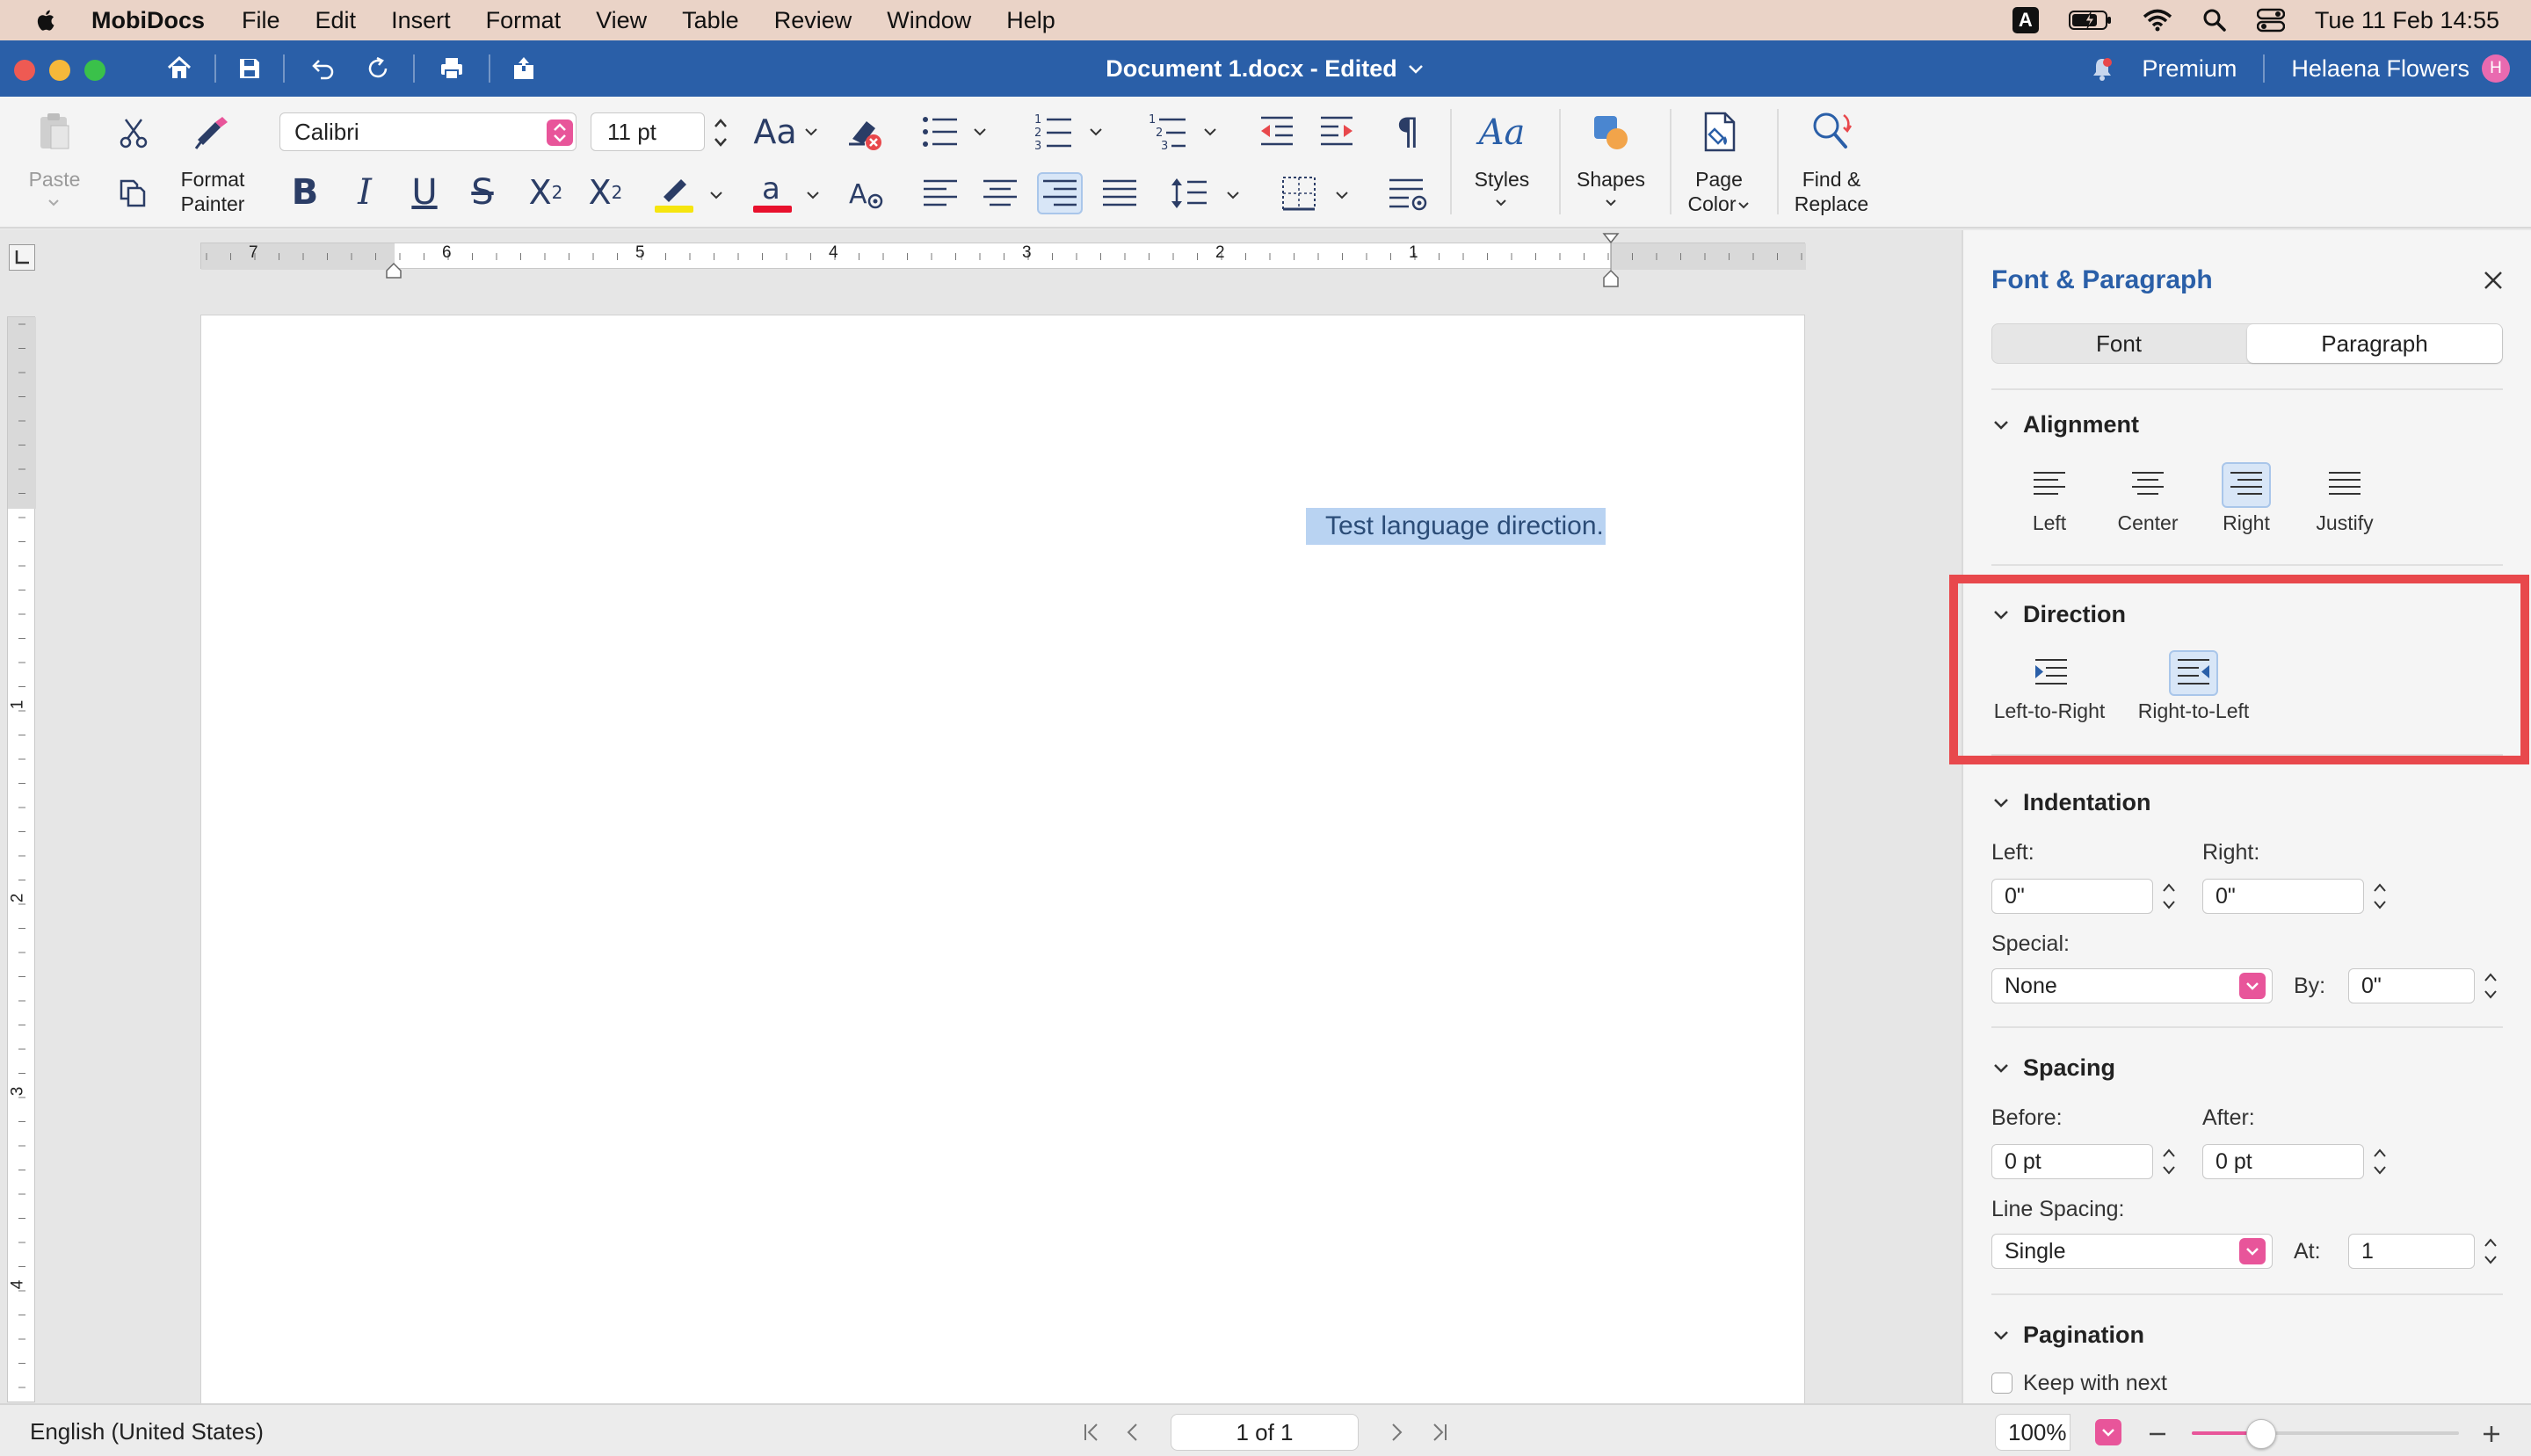 The image size is (2531, 1456). What do you see at coordinates (2169, 896) in the screenshot?
I see `indent-left-stepper-icon` at bounding box center [2169, 896].